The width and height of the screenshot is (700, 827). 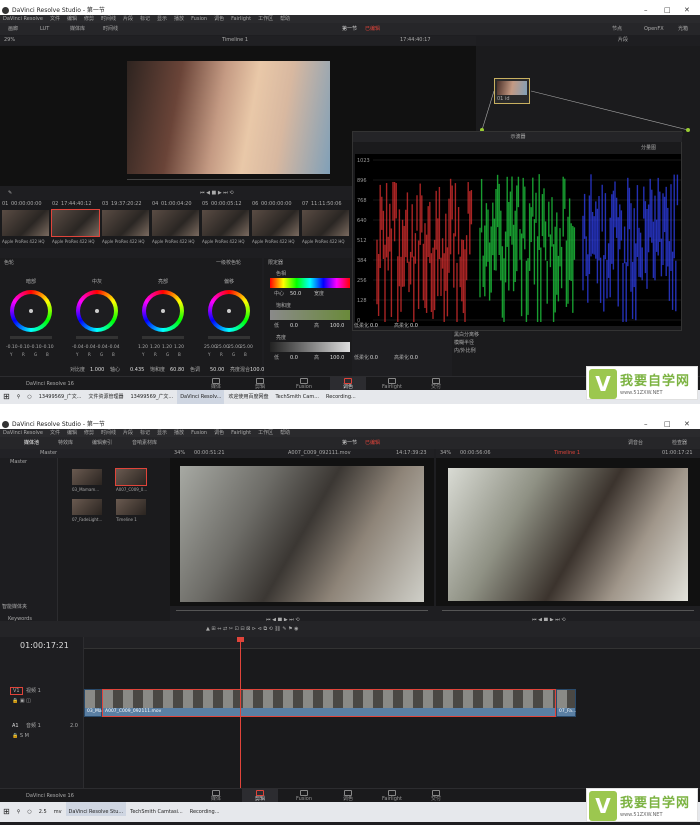 What do you see at coordinates (235, 40) in the screenshot?
I see `timeline-name: Timeline 1` at bounding box center [235, 40].